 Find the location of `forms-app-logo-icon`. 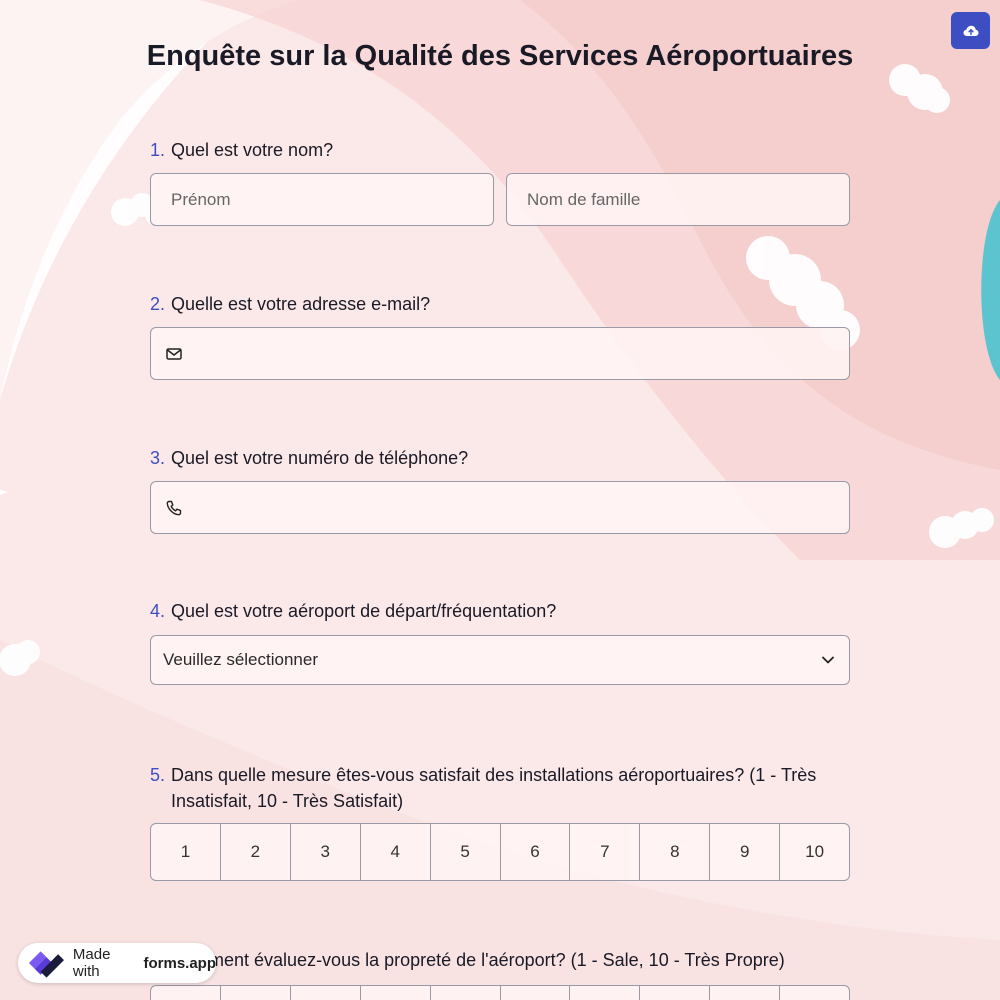

forms-app-logo-icon is located at coordinates (46, 964).